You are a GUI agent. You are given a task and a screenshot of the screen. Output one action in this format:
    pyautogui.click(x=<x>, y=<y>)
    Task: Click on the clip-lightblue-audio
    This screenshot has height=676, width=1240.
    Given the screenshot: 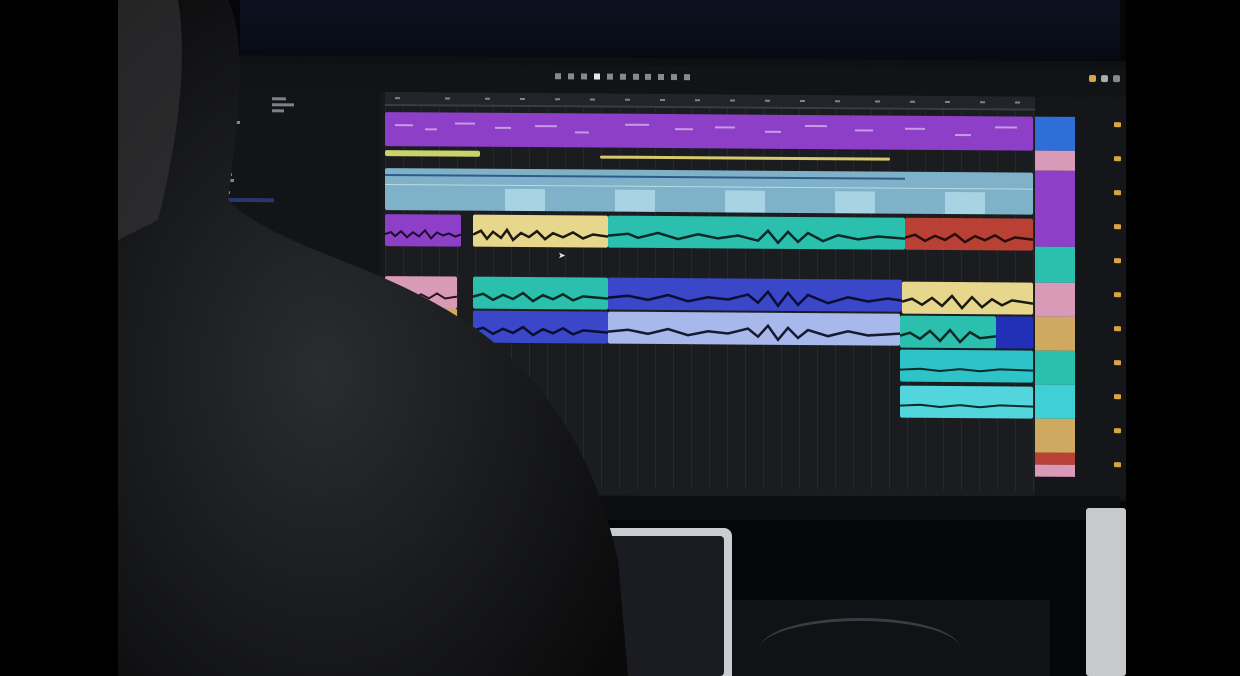 What is the action you would take?
    pyautogui.click(x=754, y=328)
    